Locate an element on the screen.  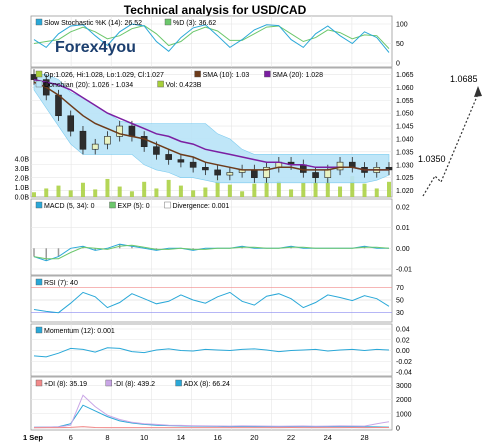
price-tick: 1.045 is located at coordinates (405, 127).